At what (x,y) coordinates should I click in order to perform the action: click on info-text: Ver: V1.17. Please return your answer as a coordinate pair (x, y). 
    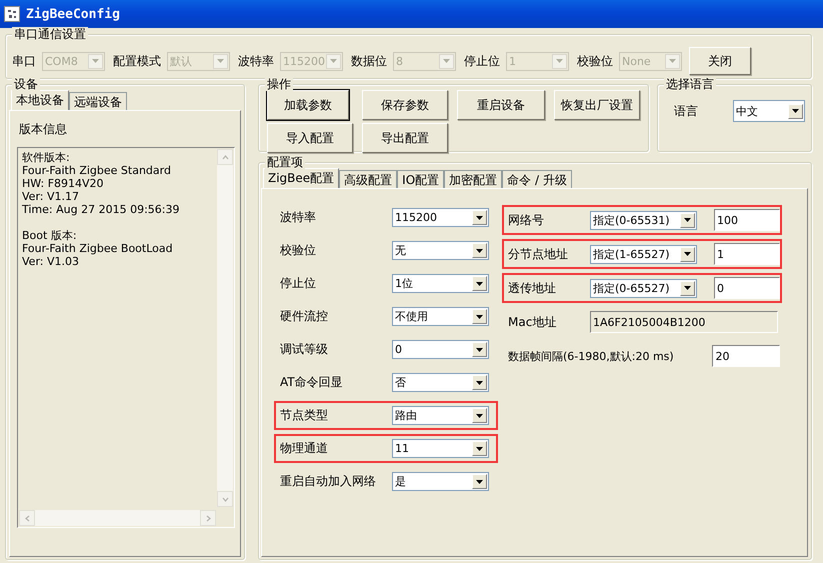
    Looking at the image, I should click on (51, 196).